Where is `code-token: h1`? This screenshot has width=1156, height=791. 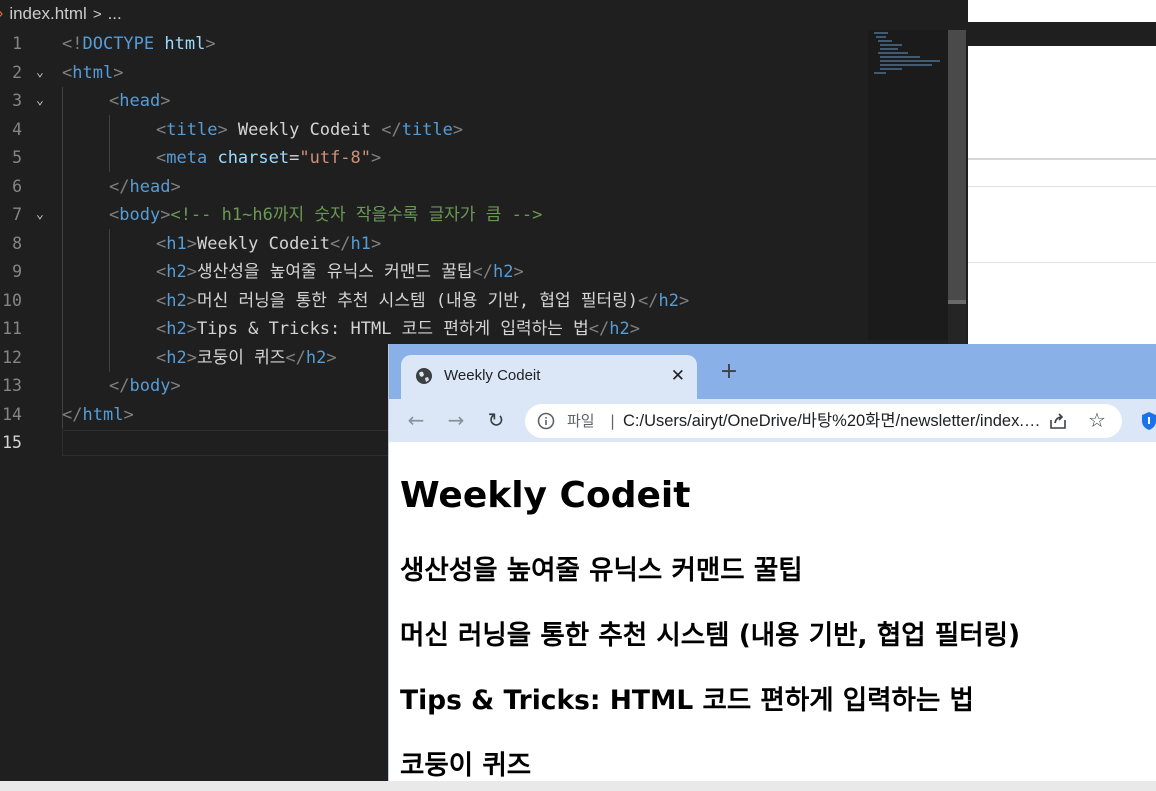 code-token: h1 is located at coordinates (176, 243).